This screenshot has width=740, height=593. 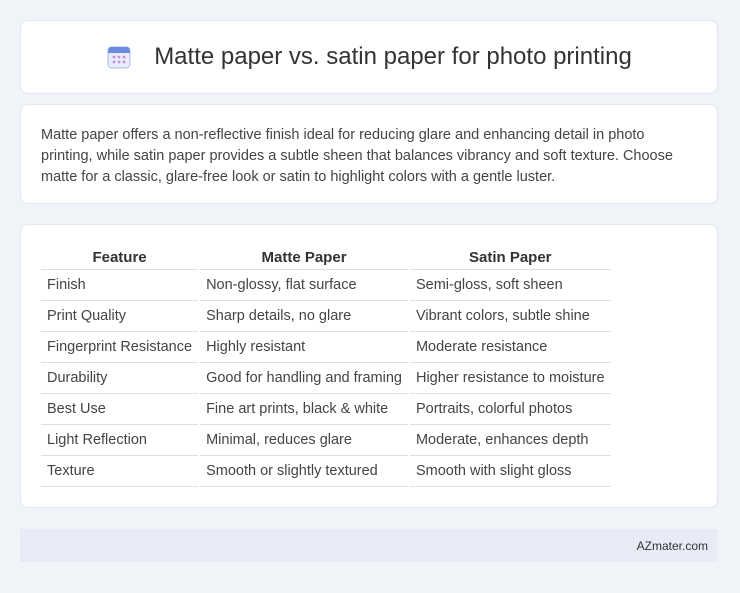 I want to click on table-cell: Vibrant colors, subtle shine, so click(x=510, y=315).